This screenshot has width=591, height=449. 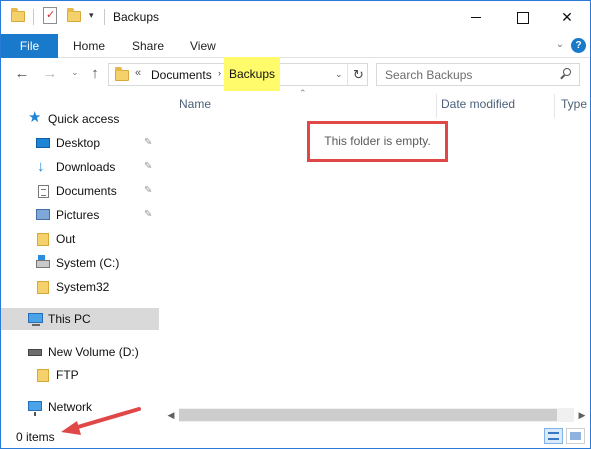 What do you see at coordinates (86, 191) in the screenshot?
I see `sidebar-item-label: Documents` at bounding box center [86, 191].